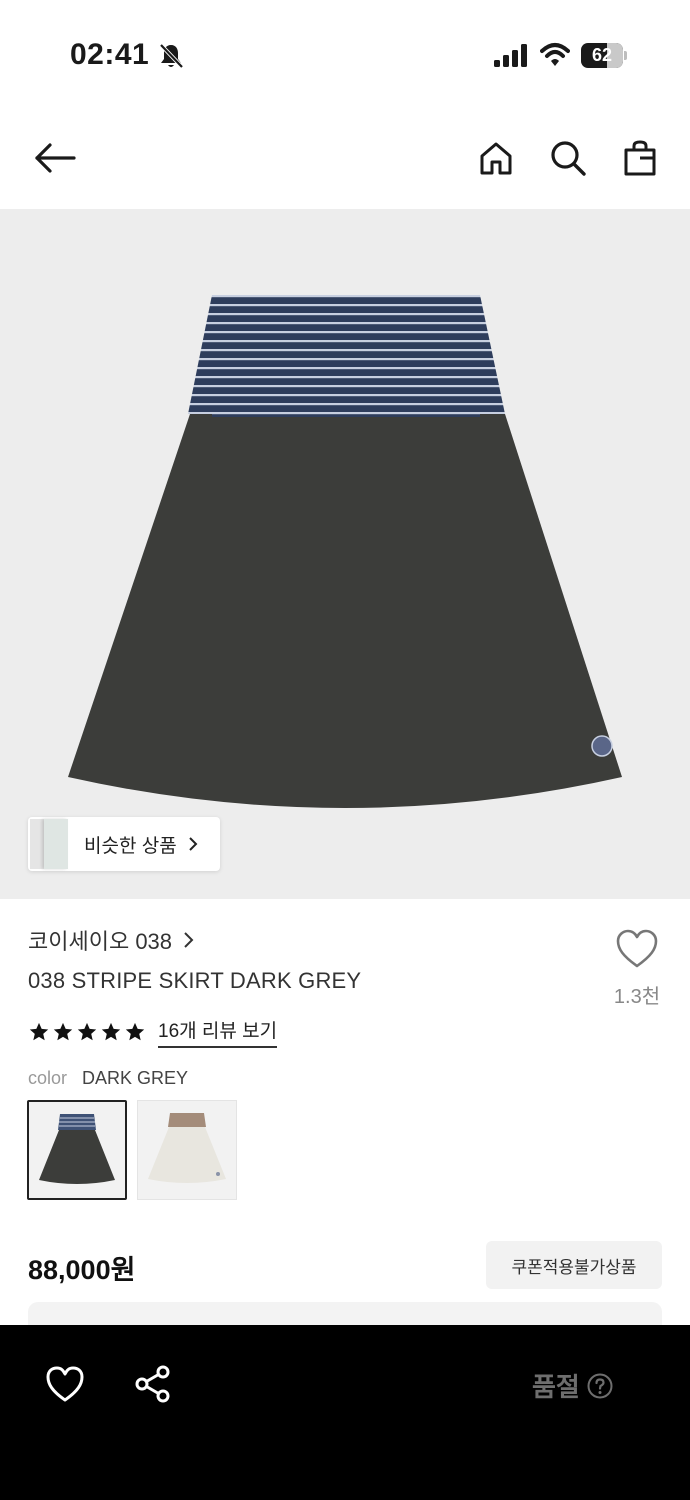 The image size is (690, 1500). I want to click on similar-products-button: 비슷한 상품, so click(124, 844).